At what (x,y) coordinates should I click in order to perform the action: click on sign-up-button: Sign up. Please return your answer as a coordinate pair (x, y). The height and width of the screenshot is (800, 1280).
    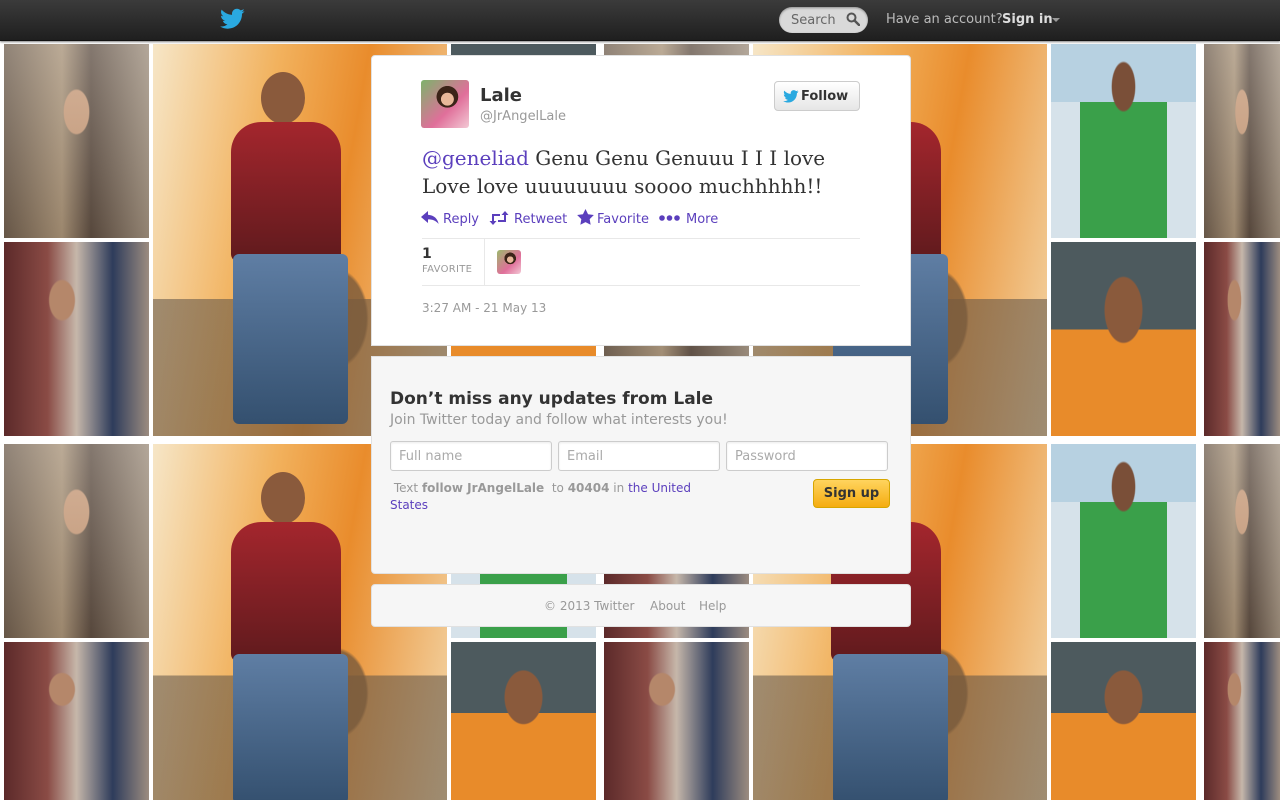
    Looking at the image, I should click on (851, 493).